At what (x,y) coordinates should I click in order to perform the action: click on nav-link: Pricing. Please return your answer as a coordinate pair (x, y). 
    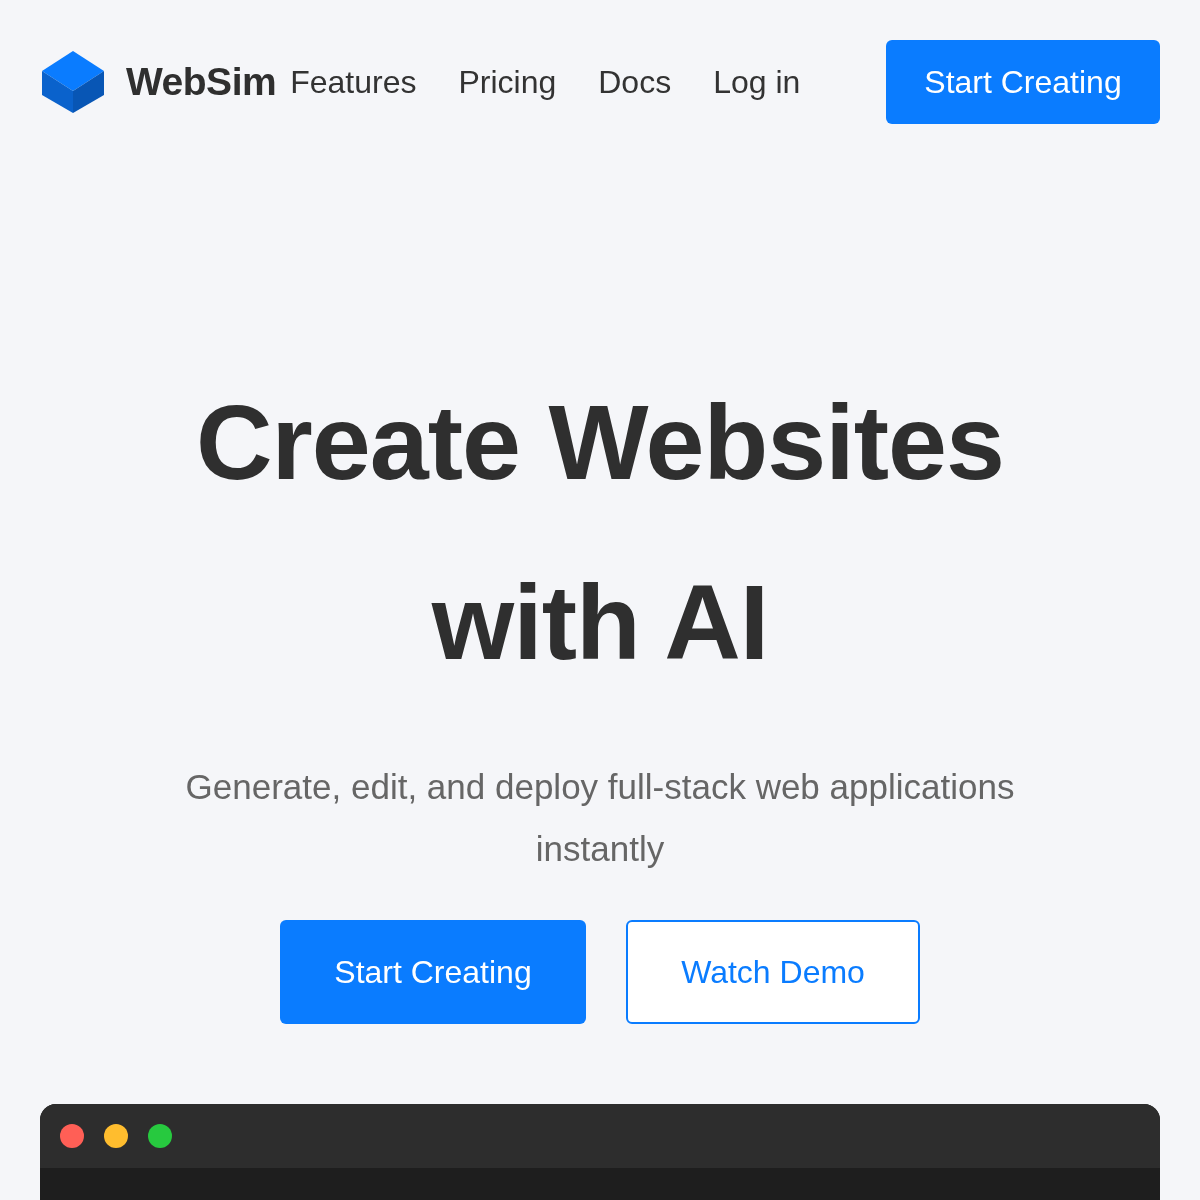
    Looking at the image, I should click on (507, 82).